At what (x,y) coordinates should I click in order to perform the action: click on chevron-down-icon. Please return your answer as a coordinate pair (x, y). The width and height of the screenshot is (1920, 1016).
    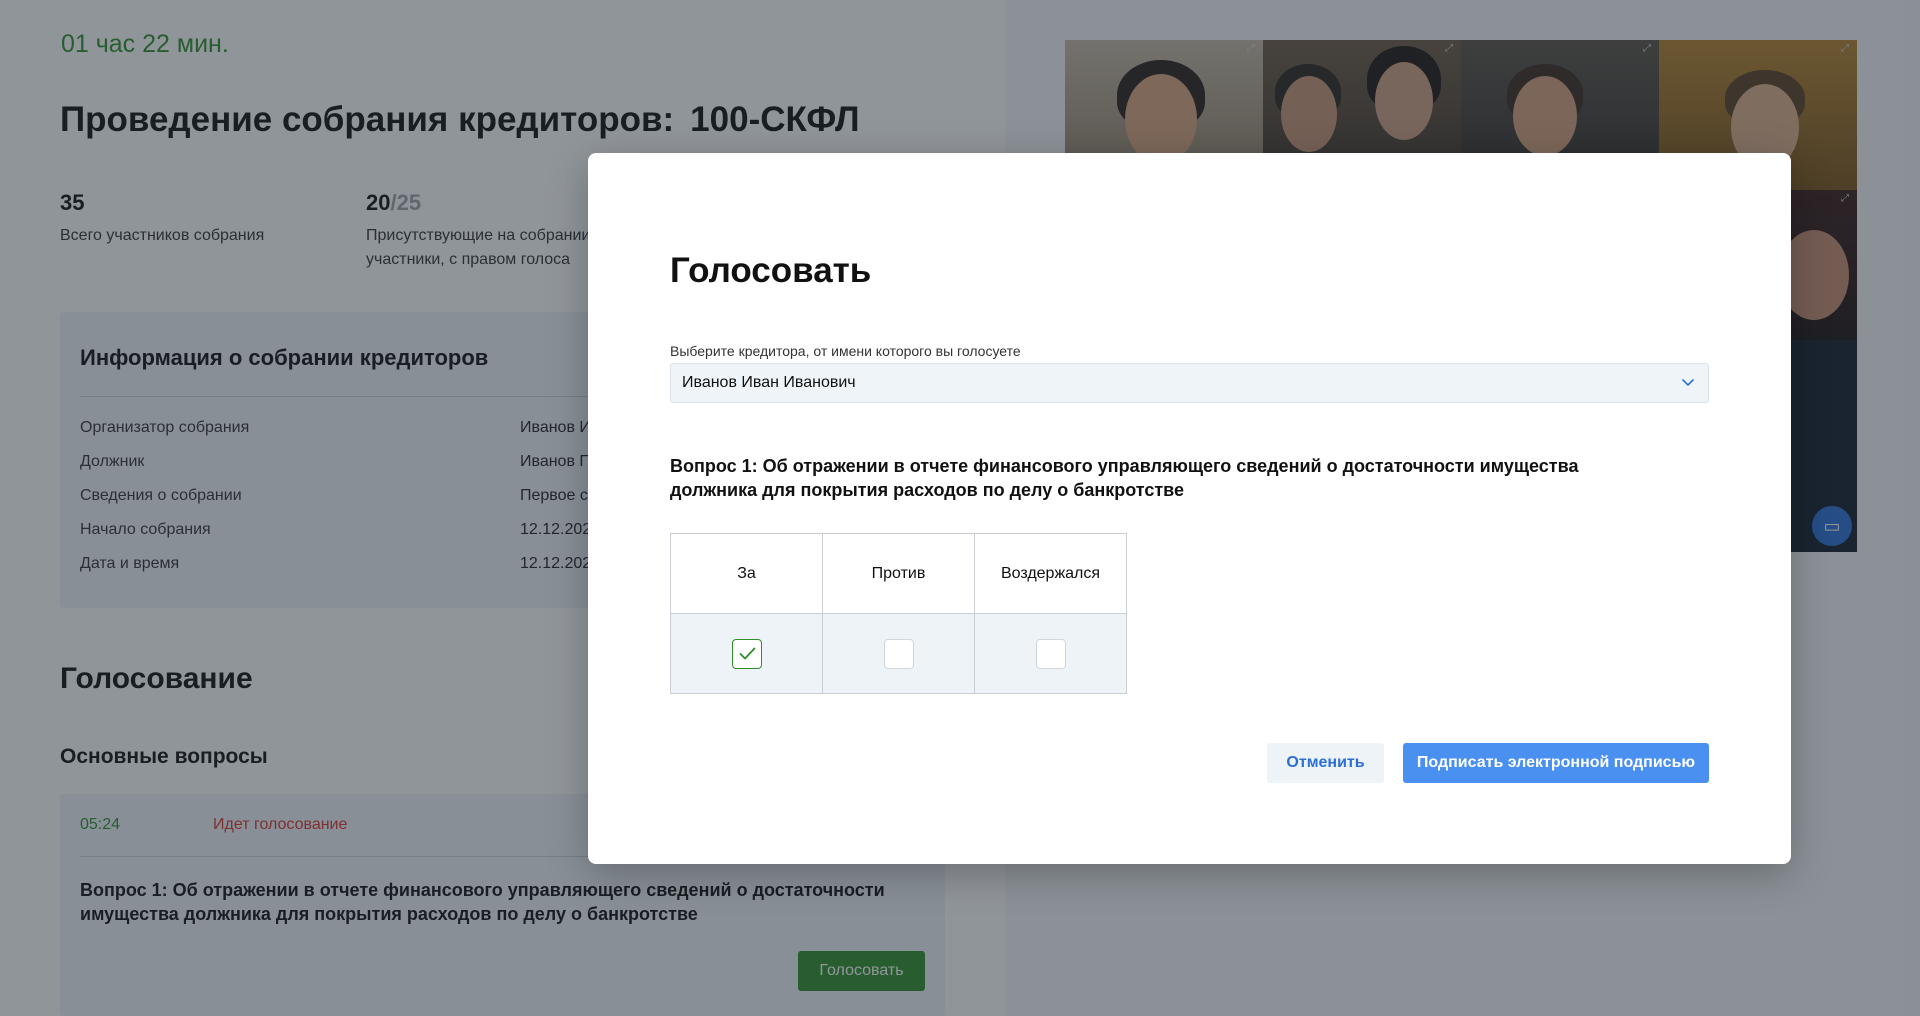
    Looking at the image, I should click on (1688, 382).